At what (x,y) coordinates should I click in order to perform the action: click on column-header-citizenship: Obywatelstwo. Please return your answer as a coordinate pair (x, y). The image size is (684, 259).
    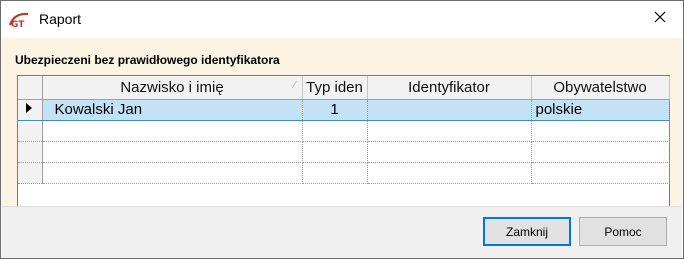
    Looking at the image, I should click on (600, 88).